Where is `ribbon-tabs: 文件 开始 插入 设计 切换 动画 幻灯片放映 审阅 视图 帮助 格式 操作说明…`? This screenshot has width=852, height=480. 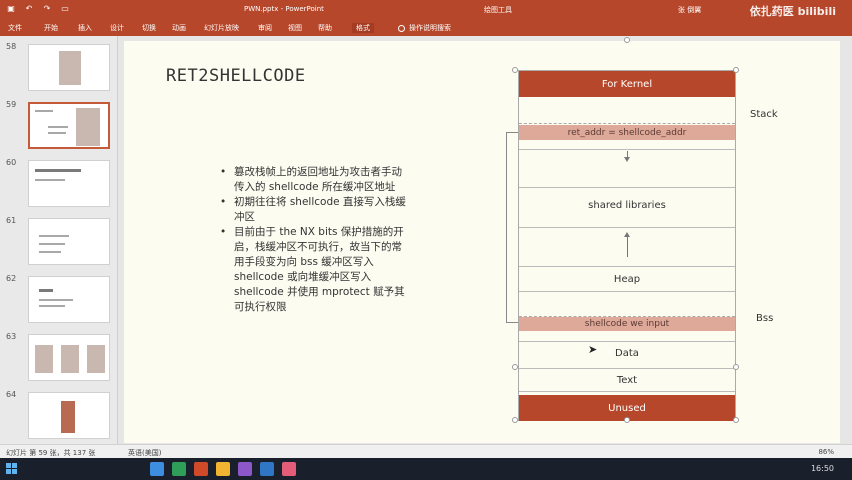
ribbon-tabs: 文件 开始 插入 设计 切换 动画 幻灯片放映 审阅 视图 帮助 格式 操作说明… is located at coordinates (426, 28).